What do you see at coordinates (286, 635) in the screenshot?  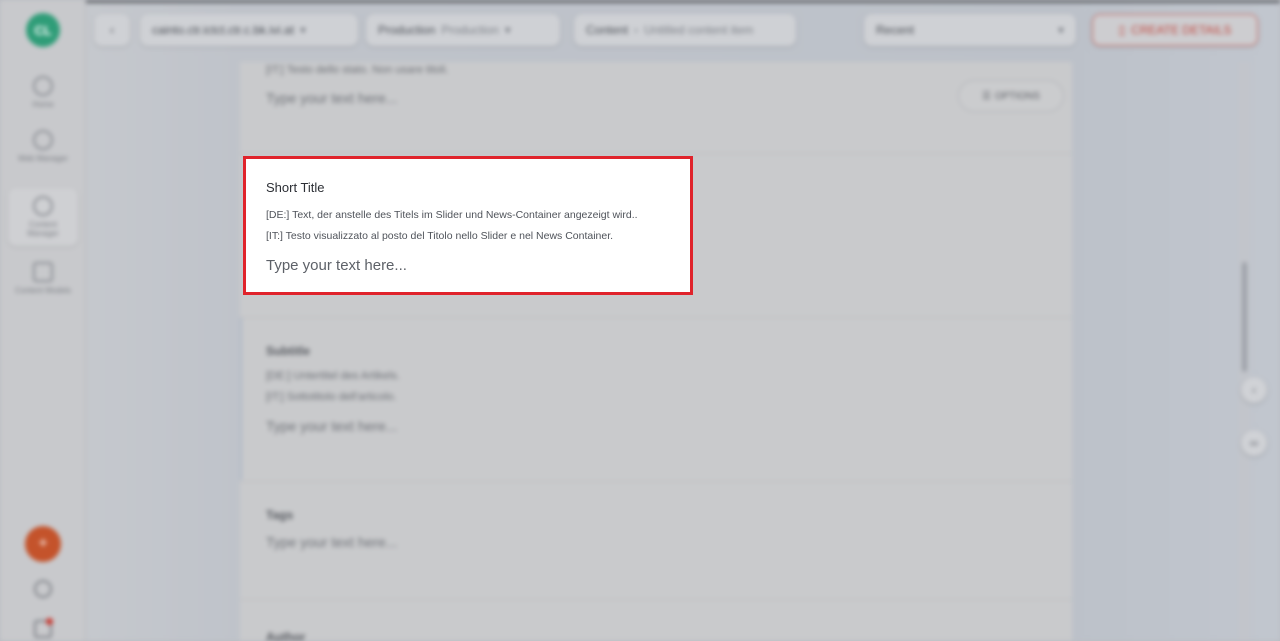 I see `field-title: Author` at bounding box center [286, 635].